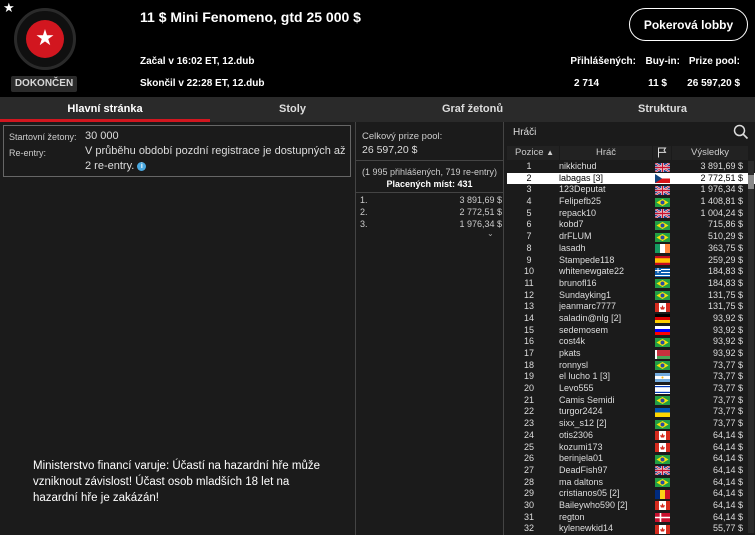 This screenshot has height=535, width=755. I want to click on player-position: 14, so click(528, 317).